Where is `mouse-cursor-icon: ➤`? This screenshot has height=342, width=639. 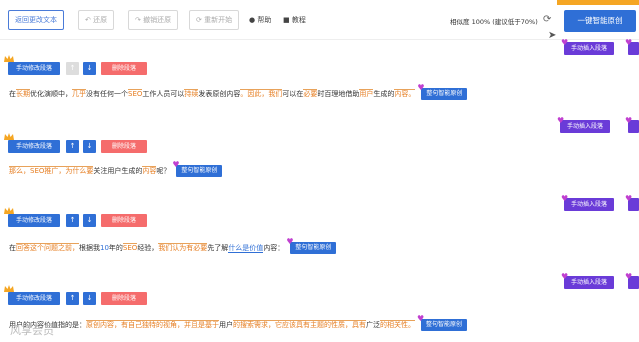 mouse-cursor-icon: ➤ is located at coordinates (552, 35).